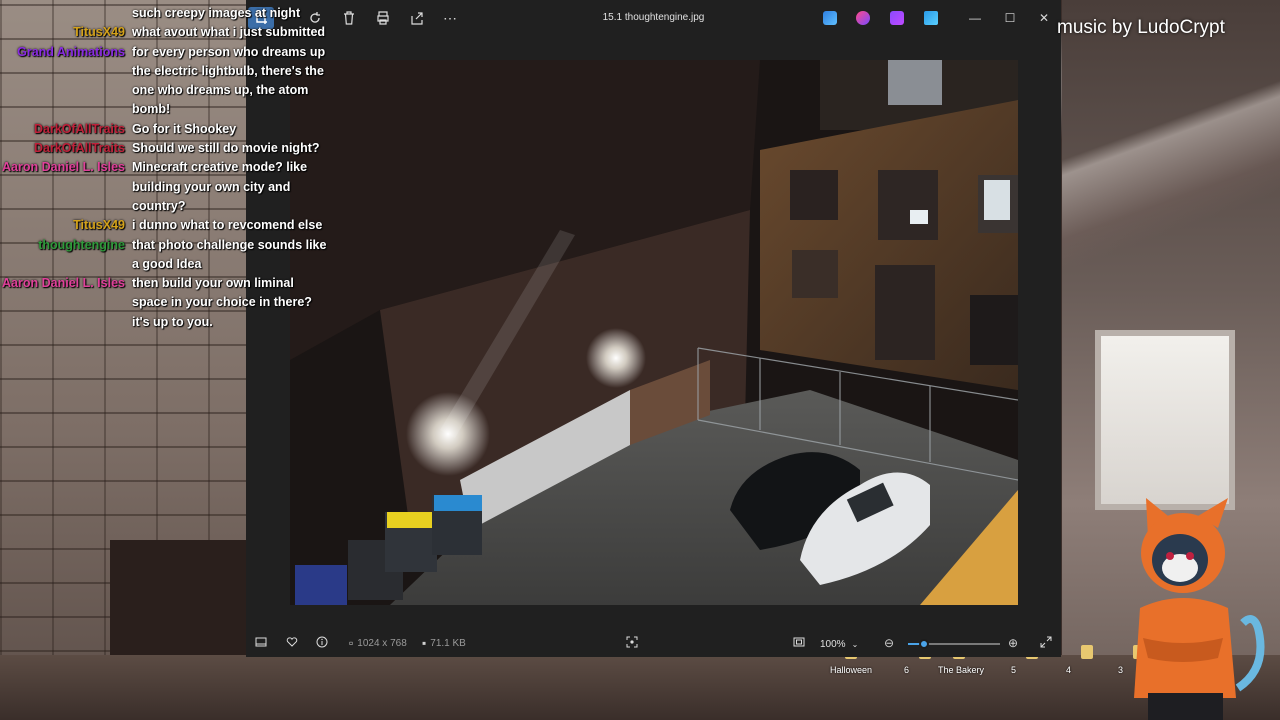  I want to click on file-size: ▪ 71.1 KB, so click(444, 643).